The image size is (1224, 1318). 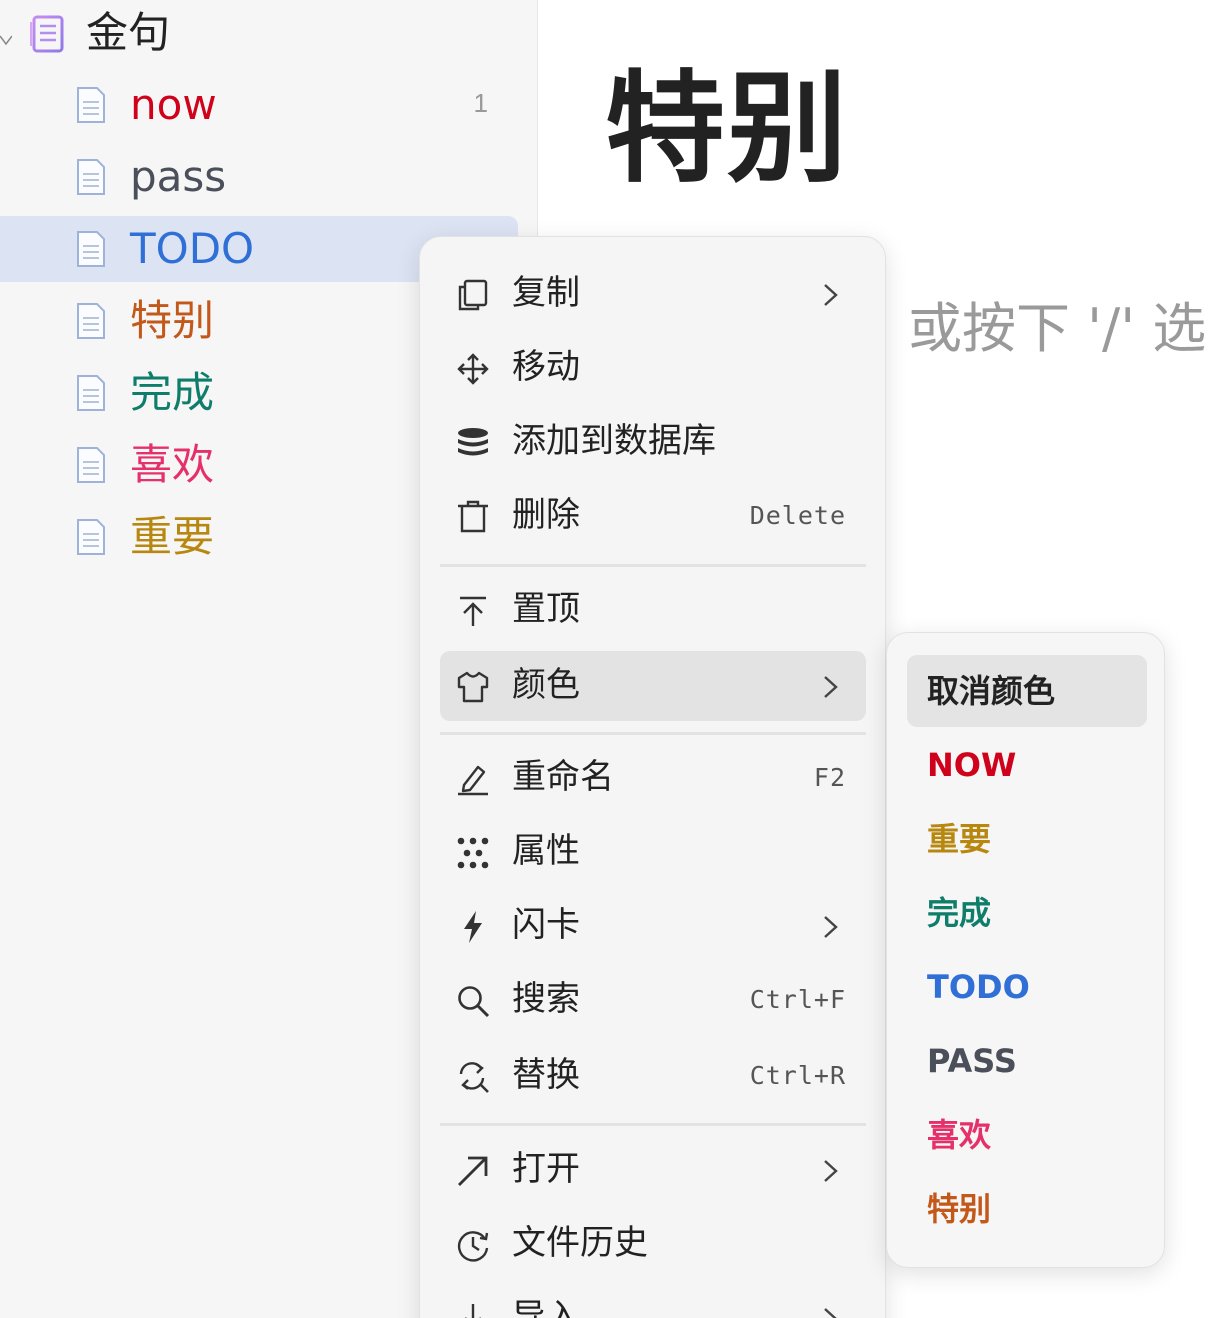 What do you see at coordinates (172, 320) in the screenshot?
I see `doc-title: 特别` at bounding box center [172, 320].